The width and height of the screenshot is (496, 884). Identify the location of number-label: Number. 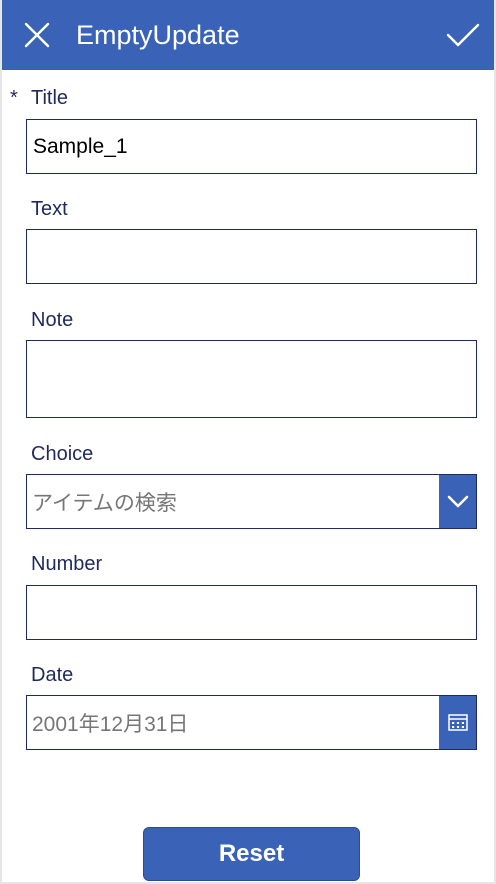
(67, 564).